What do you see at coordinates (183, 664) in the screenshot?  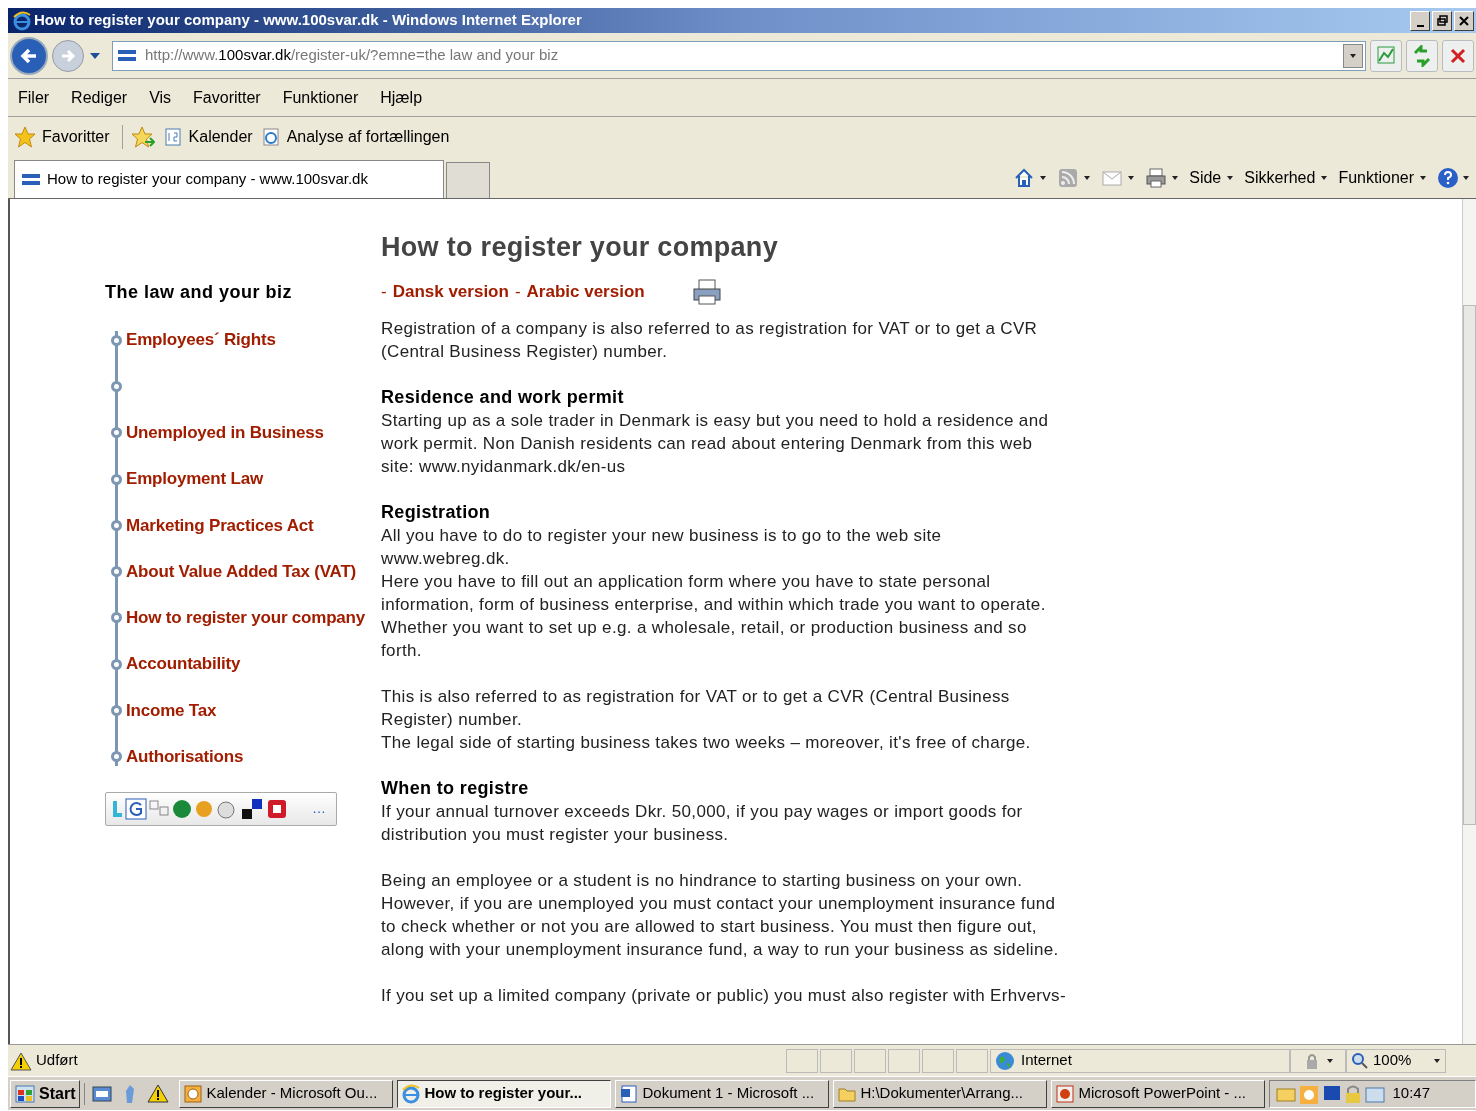 I see `sidebar-link: Accountability` at bounding box center [183, 664].